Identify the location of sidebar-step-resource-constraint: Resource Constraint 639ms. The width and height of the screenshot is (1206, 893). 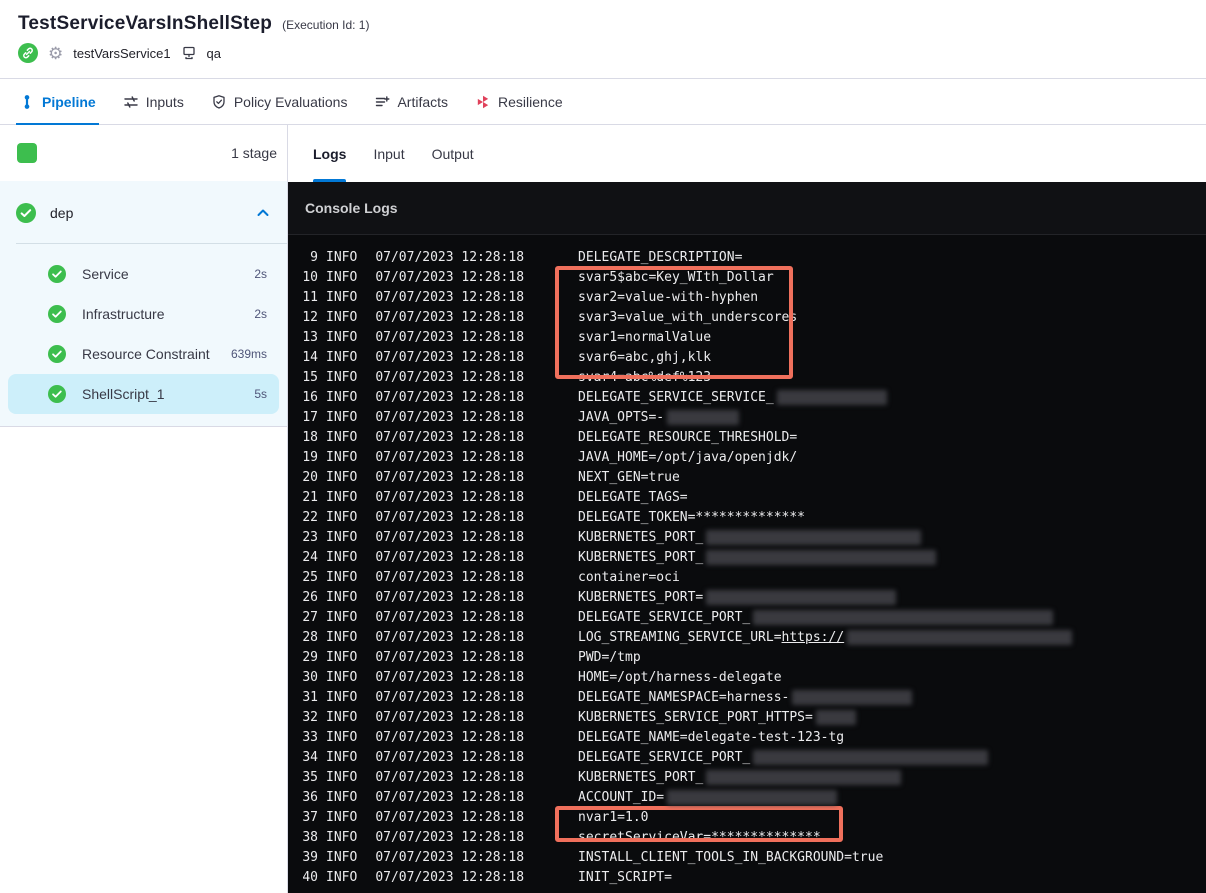
(143, 354).